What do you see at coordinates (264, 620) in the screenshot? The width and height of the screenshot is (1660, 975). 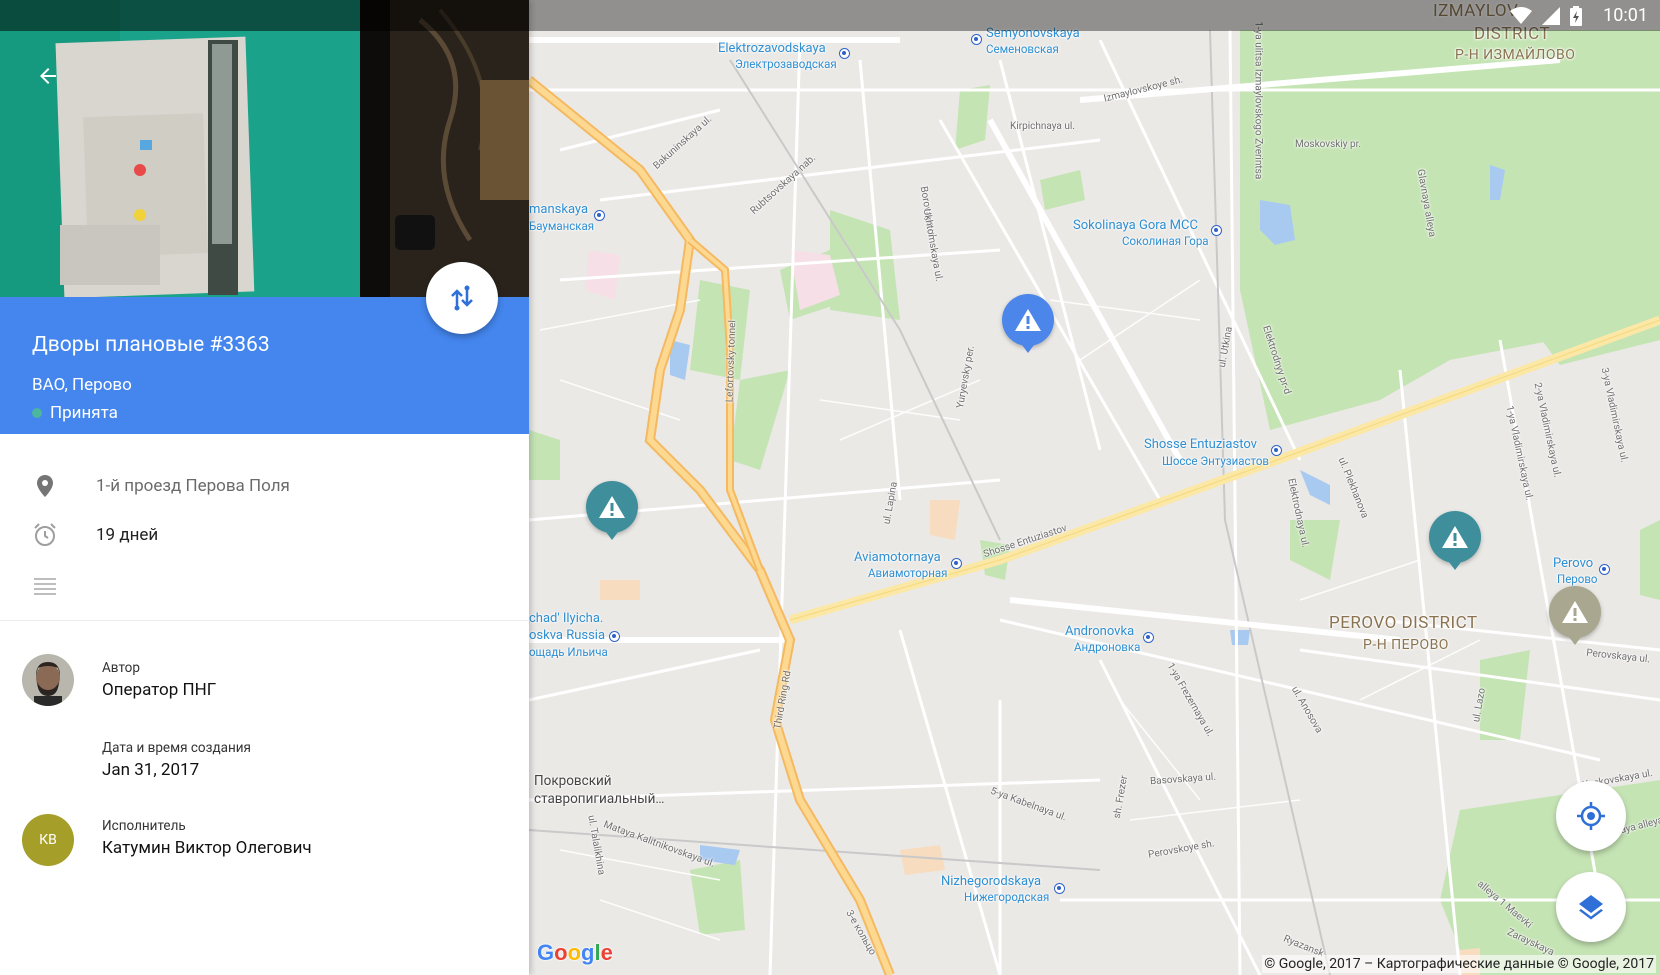 I see `divider` at bounding box center [264, 620].